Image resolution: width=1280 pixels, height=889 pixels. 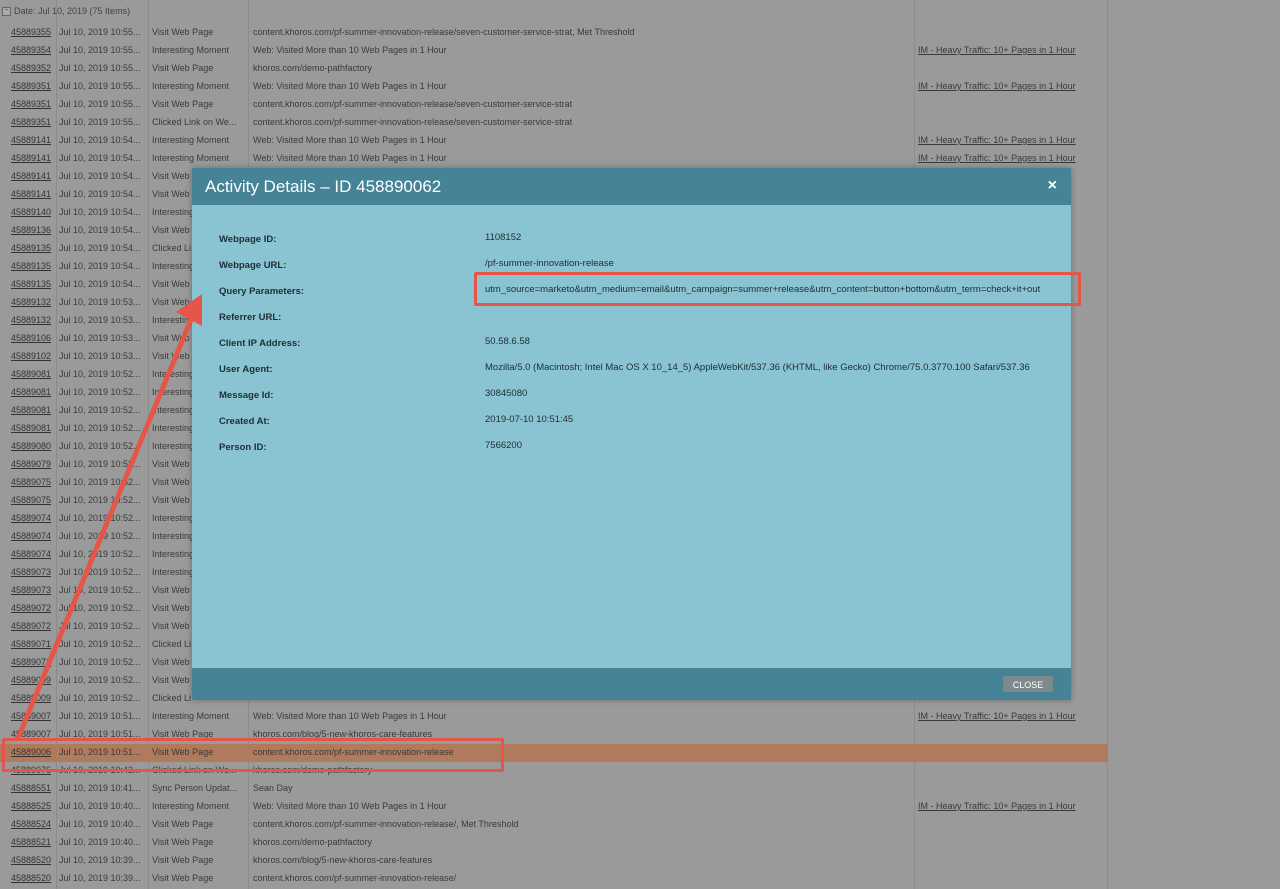 I want to click on annotation-arrow, so click(x=108, y=517).